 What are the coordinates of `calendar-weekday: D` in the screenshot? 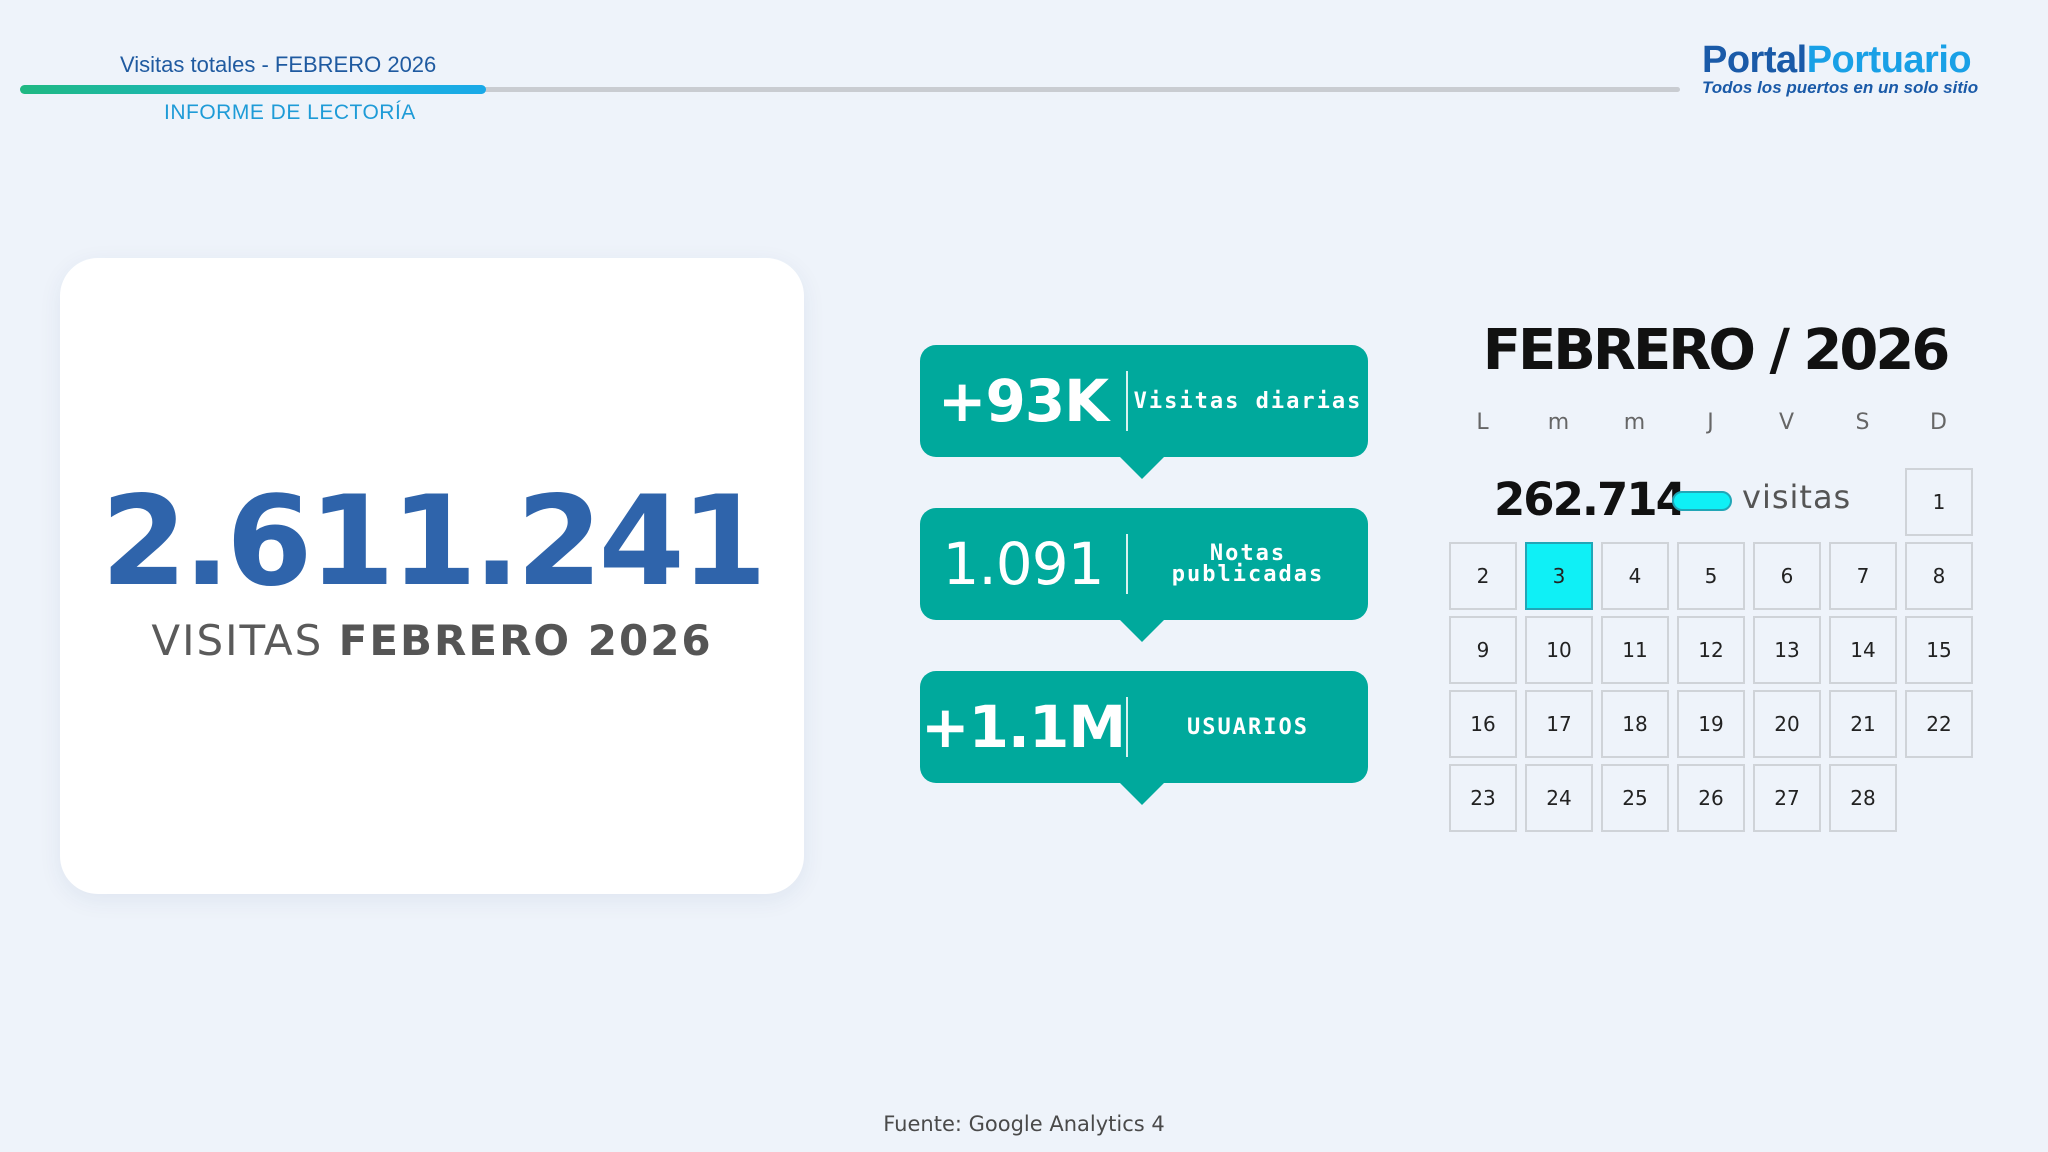 It's located at (1939, 422).